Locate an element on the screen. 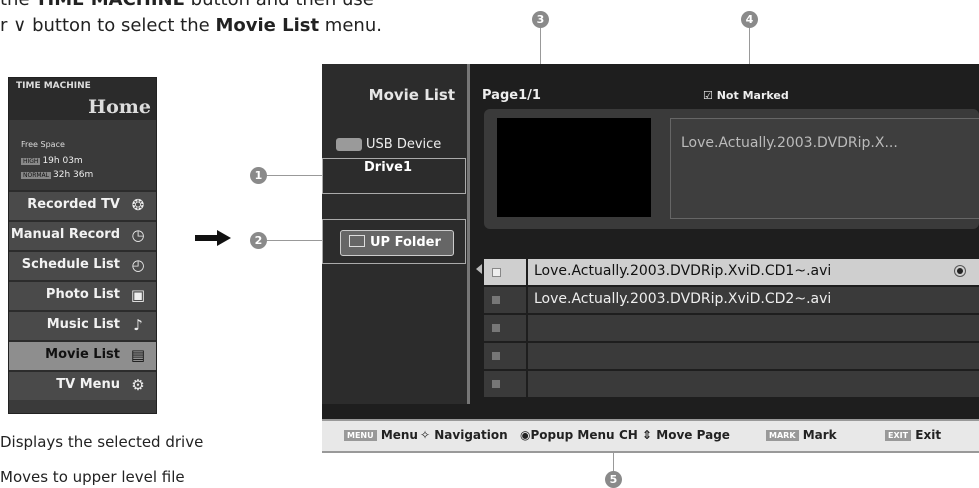 Image resolution: width=979 pixels, height=488 pixels. intro-text: menu. is located at coordinates (353, 25).